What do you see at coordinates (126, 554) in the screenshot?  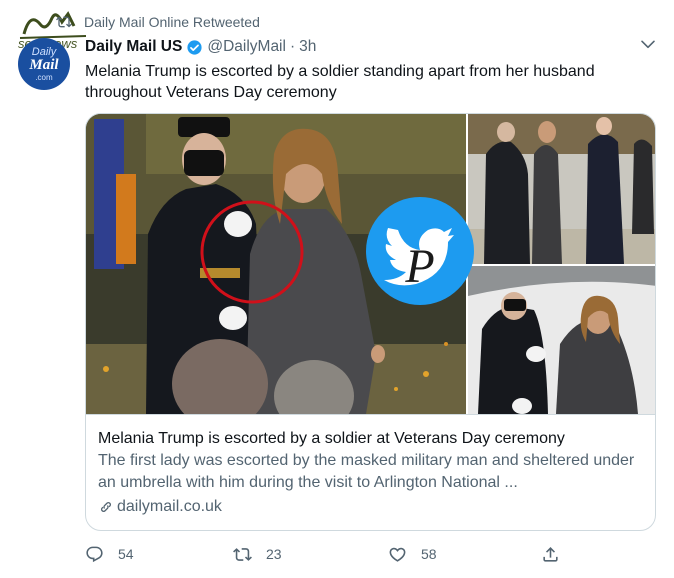 I see `reply-count: 54` at bounding box center [126, 554].